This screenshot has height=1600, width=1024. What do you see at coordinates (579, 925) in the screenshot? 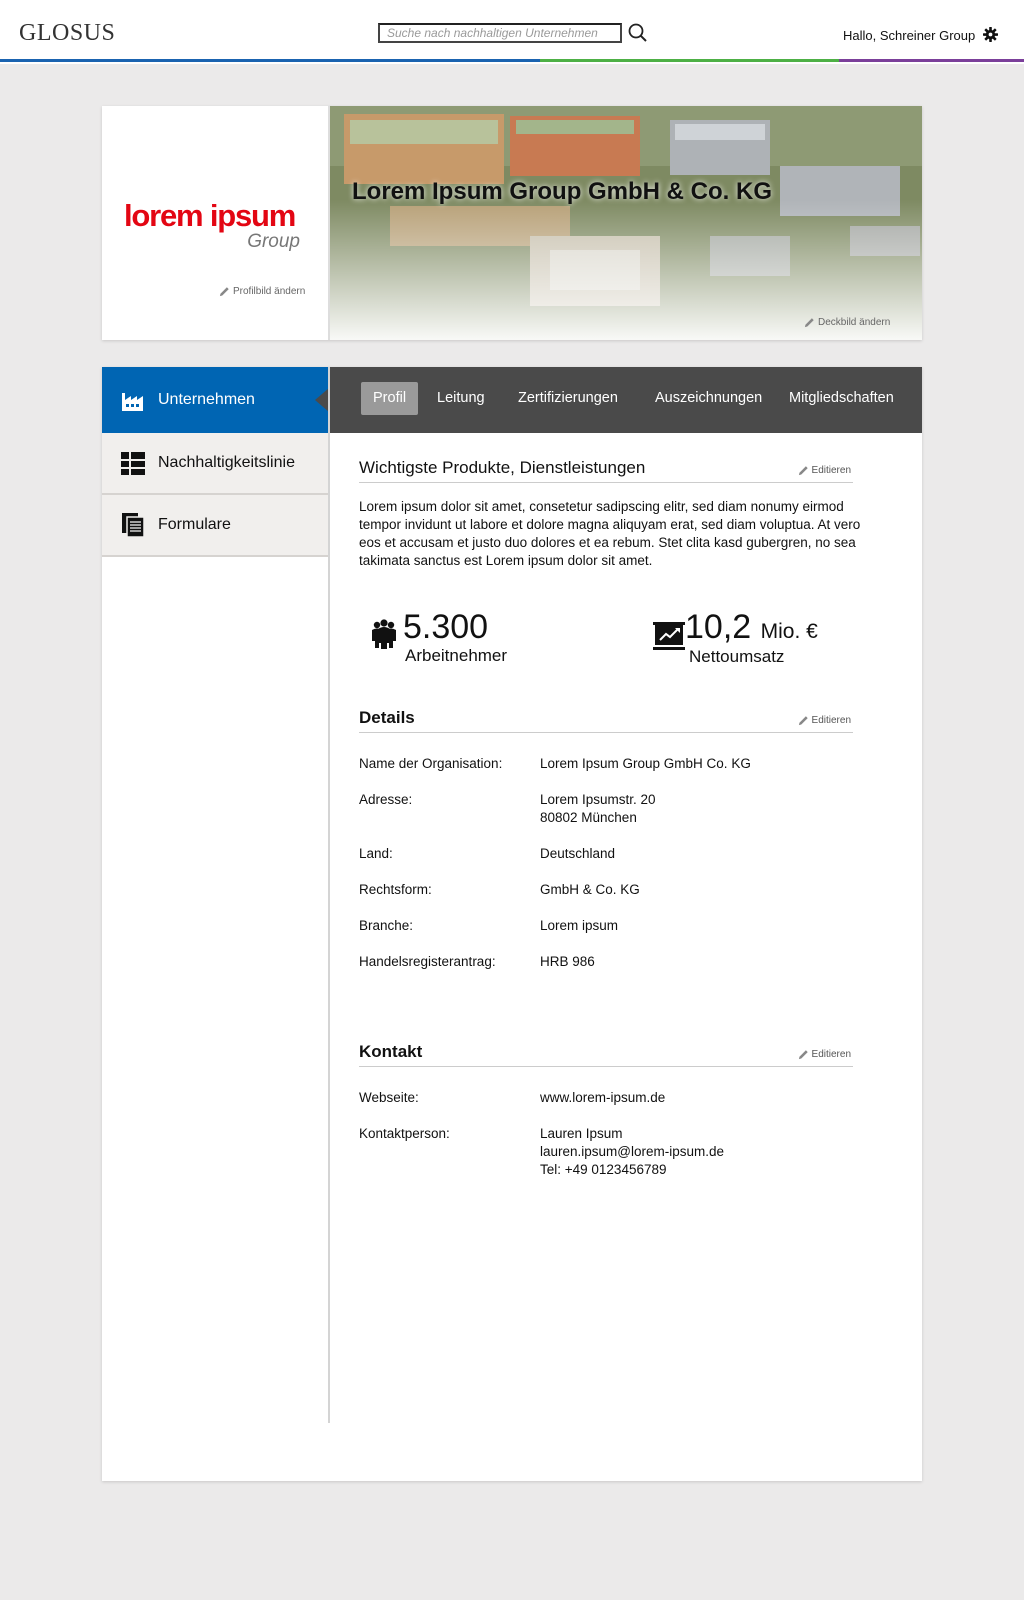
I see `detail-value: Lorem ipsum` at bounding box center [579, 925].